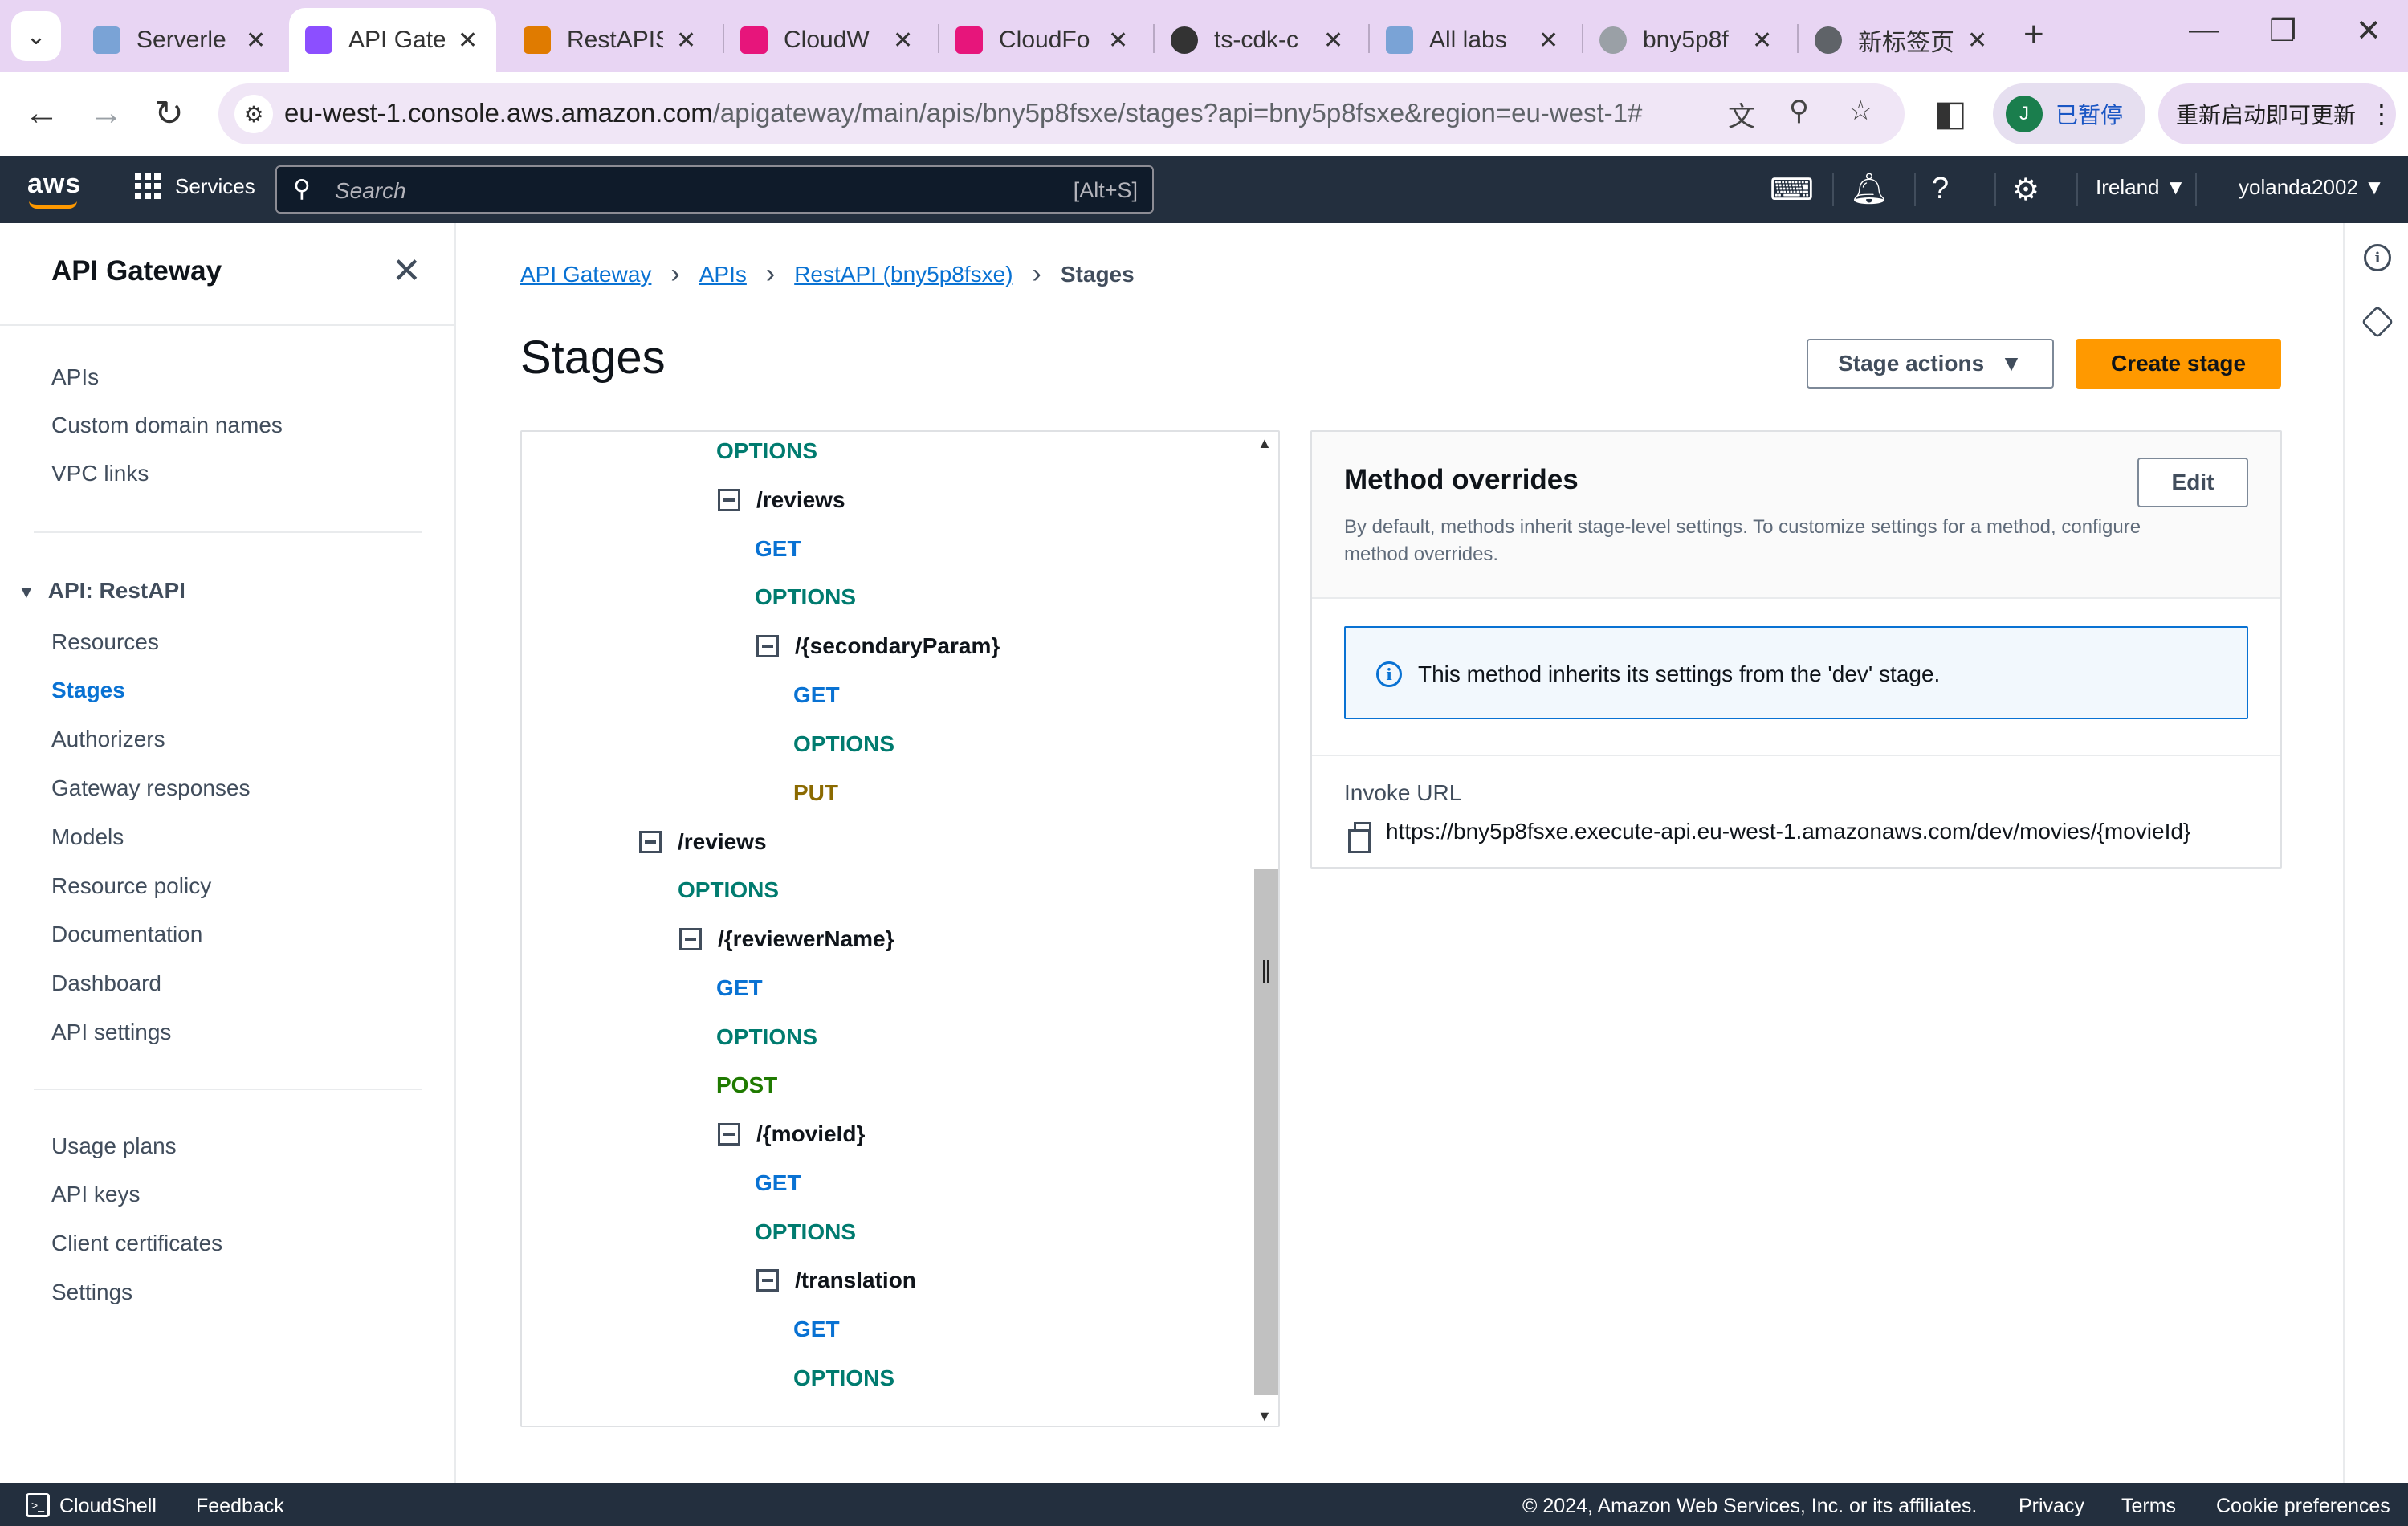 The height and width of the screenshot is (1526, 2408). Describe the element at coordinates (714, 189) in the screenshot. I see `search-input: ⚲ Search [Alt+S]` at that location.